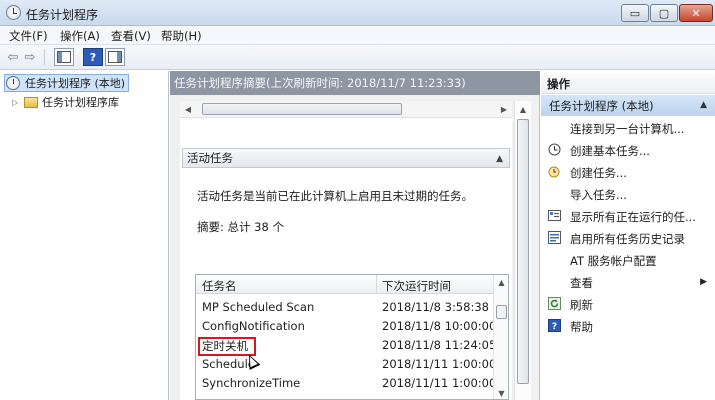 This screenshot has width=715, height=400. I want to click on action-refresh: 刷新, so click(628, 304).